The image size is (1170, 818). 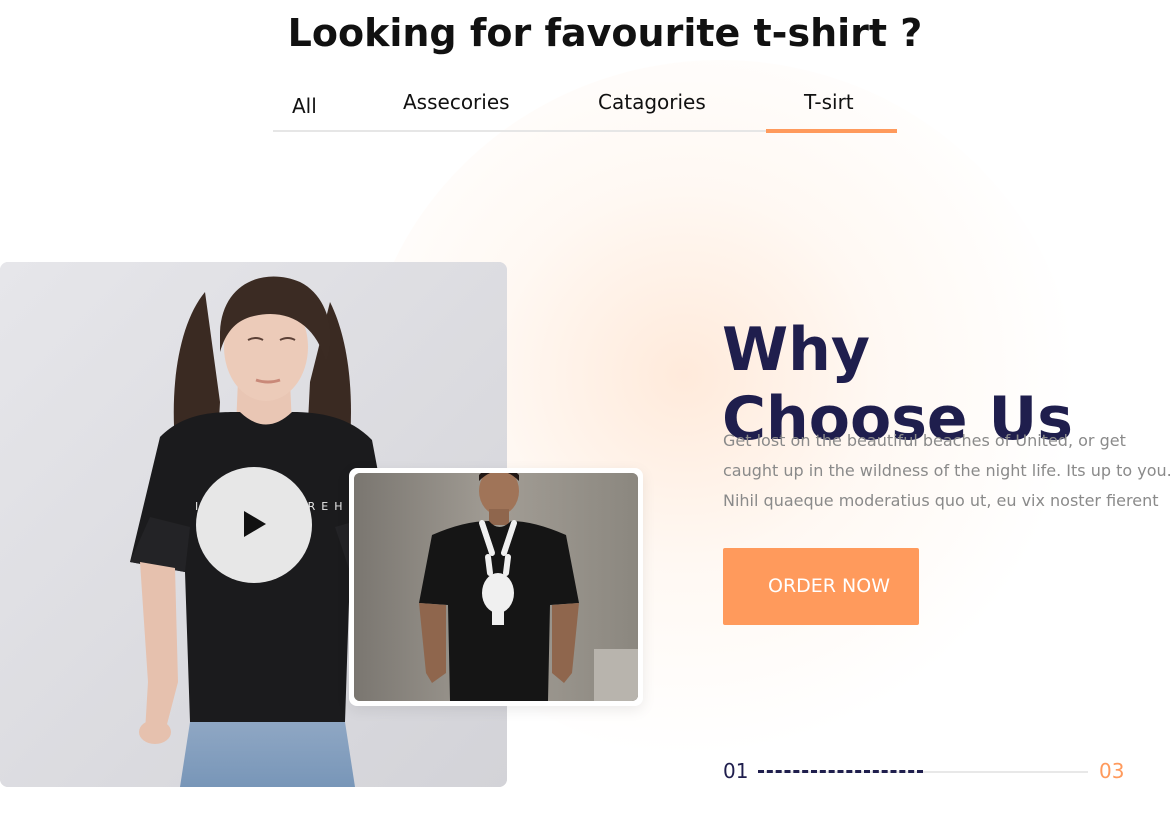 I want to click on tab-all: All, so click(x=304, y=106).